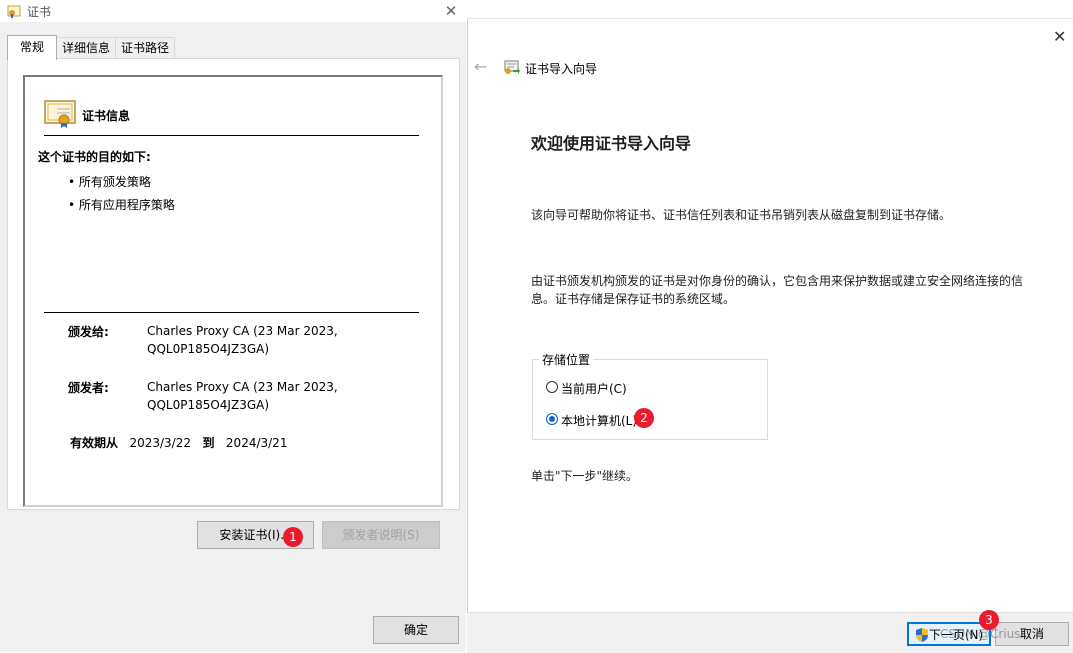 The image size is (1073, 653). Describe the element at coordinates (770, 9) in the screenshot. I see `wizard-topstrip` at that location.